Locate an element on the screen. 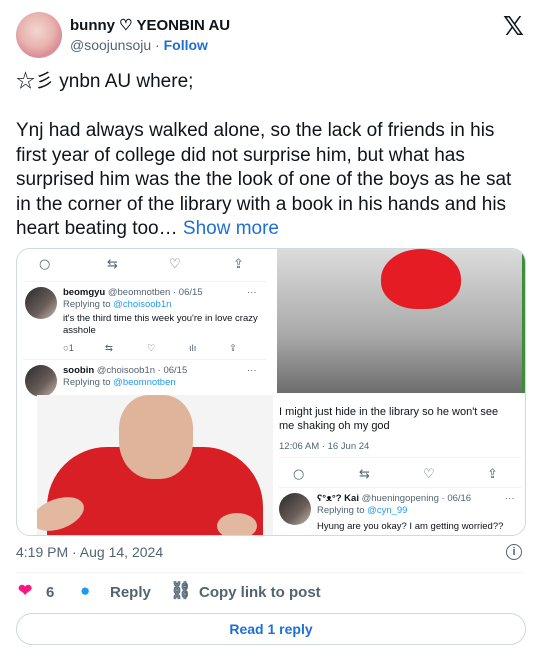 The width and height of the screenshot is (540, 660). reply2-avatar is located at coordinates (41, 381).